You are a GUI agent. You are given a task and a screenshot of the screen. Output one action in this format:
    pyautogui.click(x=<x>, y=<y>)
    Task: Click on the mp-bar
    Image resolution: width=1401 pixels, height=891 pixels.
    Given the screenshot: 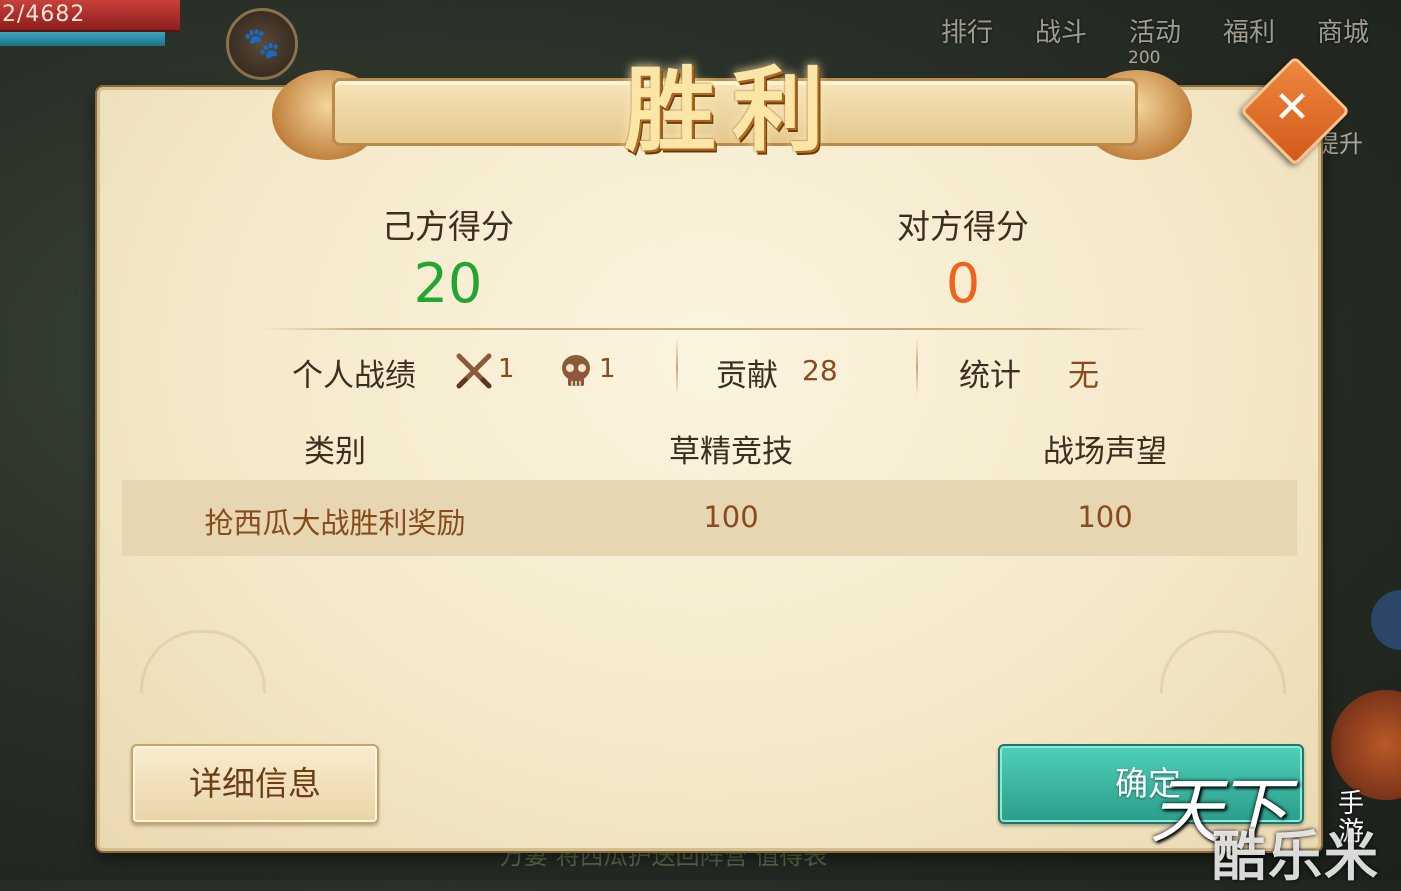 What is the action you would take?
    pyautogui.click(x=82, y=39)
    